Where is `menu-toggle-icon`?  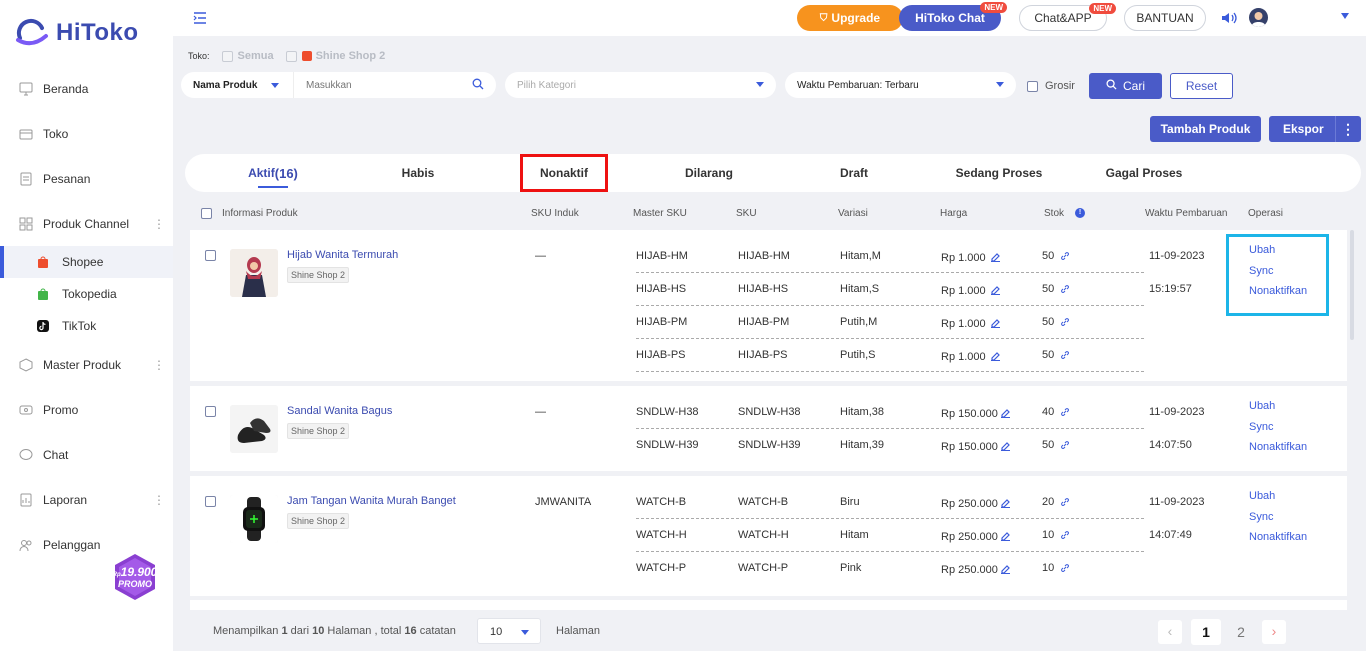 menu-toggle-icon is located at coordinates (200, 19).